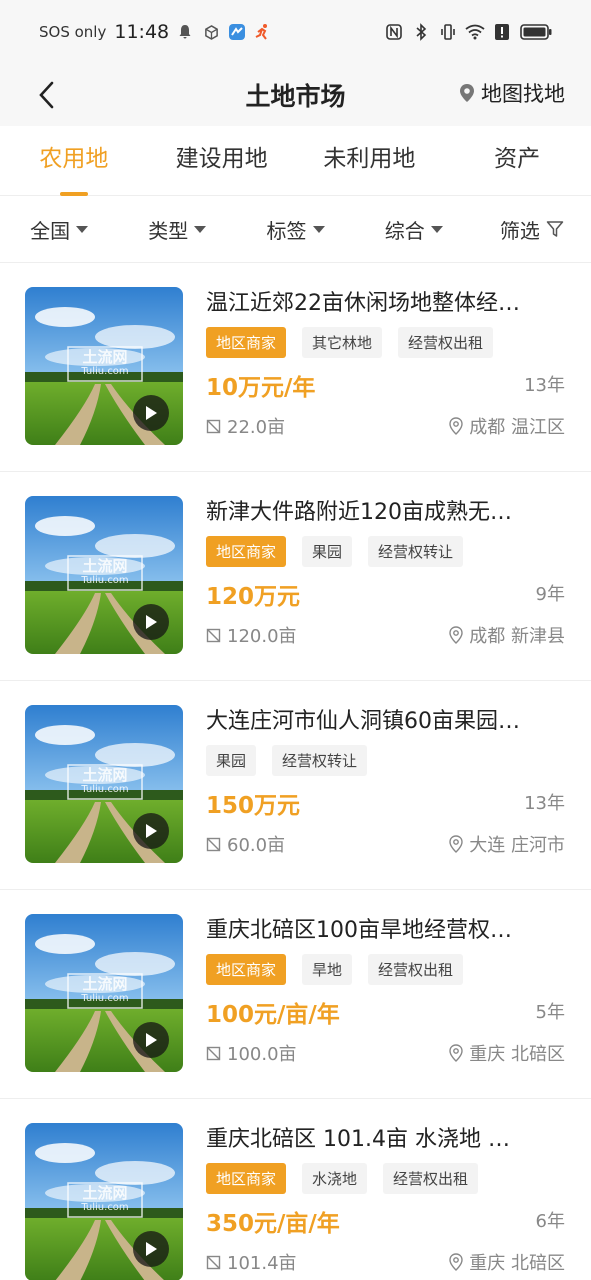 The width and height of the screenshot is (591, 1280). I want to click on nfc-icon, so click(394, 32).